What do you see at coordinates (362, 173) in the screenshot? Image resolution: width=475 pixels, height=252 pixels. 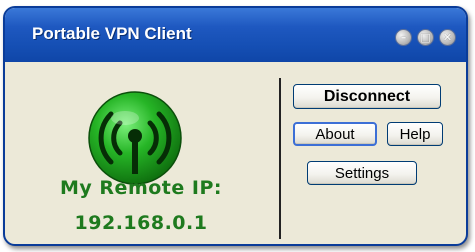 I see `settings-button: Settings` at bounding box center [362, 173].